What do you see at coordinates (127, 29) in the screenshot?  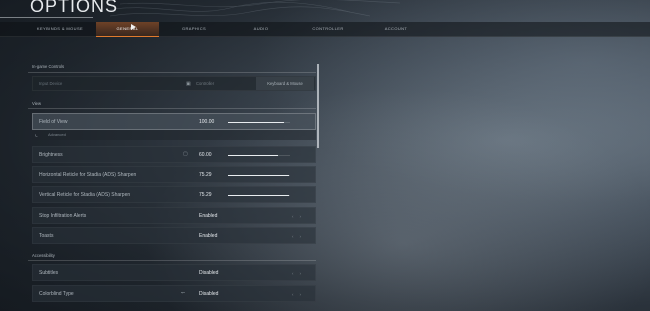 I see `tab-general: GENERAL` at bounding box center [127, 29].